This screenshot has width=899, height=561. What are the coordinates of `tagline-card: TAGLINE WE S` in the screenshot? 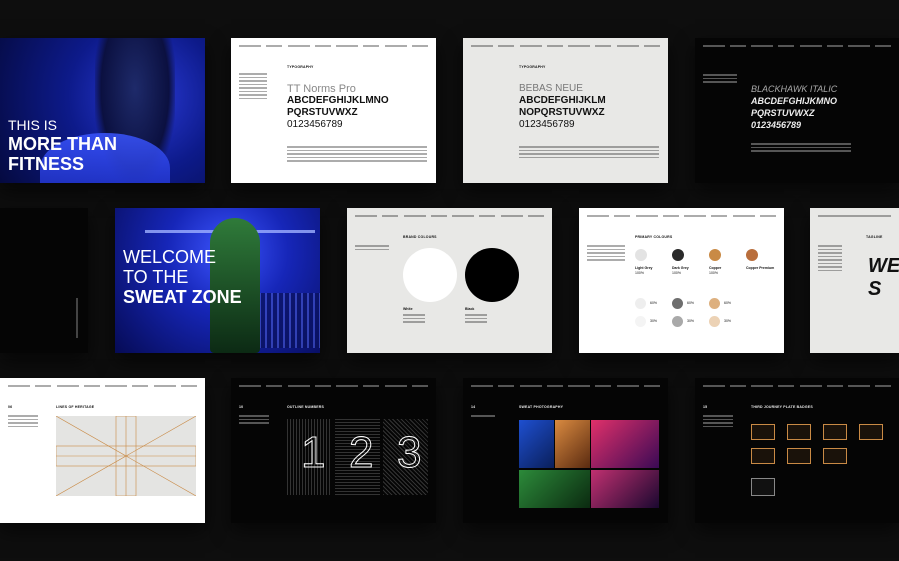 It's located at (854, 280).